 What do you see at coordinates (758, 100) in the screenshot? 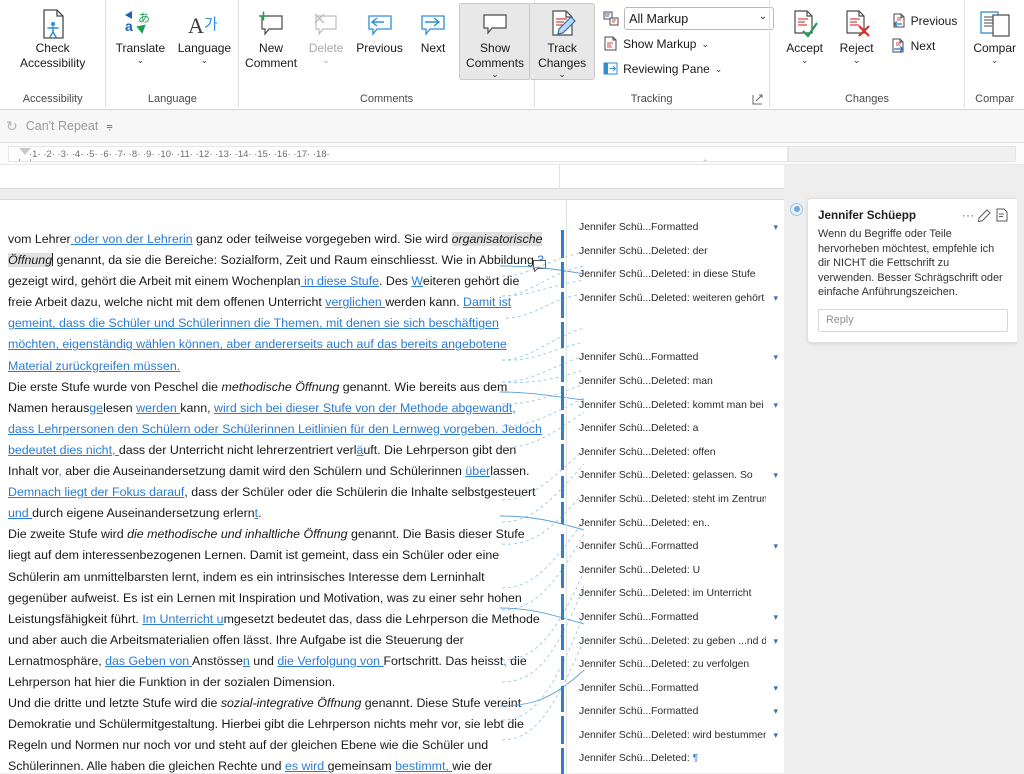
I see `tracking-dialog-launcher-icon` at bounding box center [758, 100].